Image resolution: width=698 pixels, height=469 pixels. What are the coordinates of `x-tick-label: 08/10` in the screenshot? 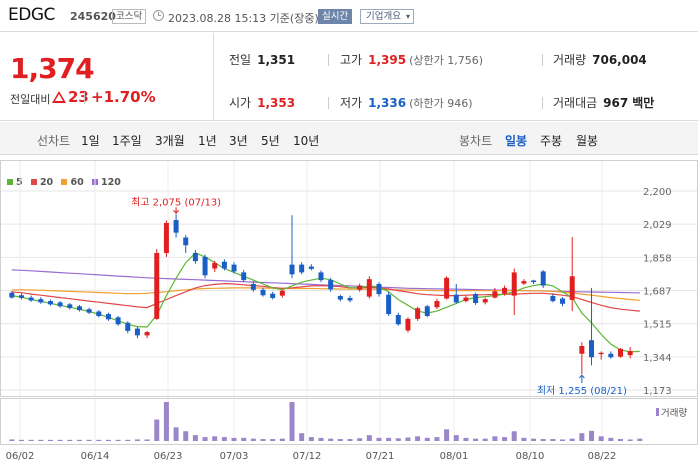 It's located at (530, 456).